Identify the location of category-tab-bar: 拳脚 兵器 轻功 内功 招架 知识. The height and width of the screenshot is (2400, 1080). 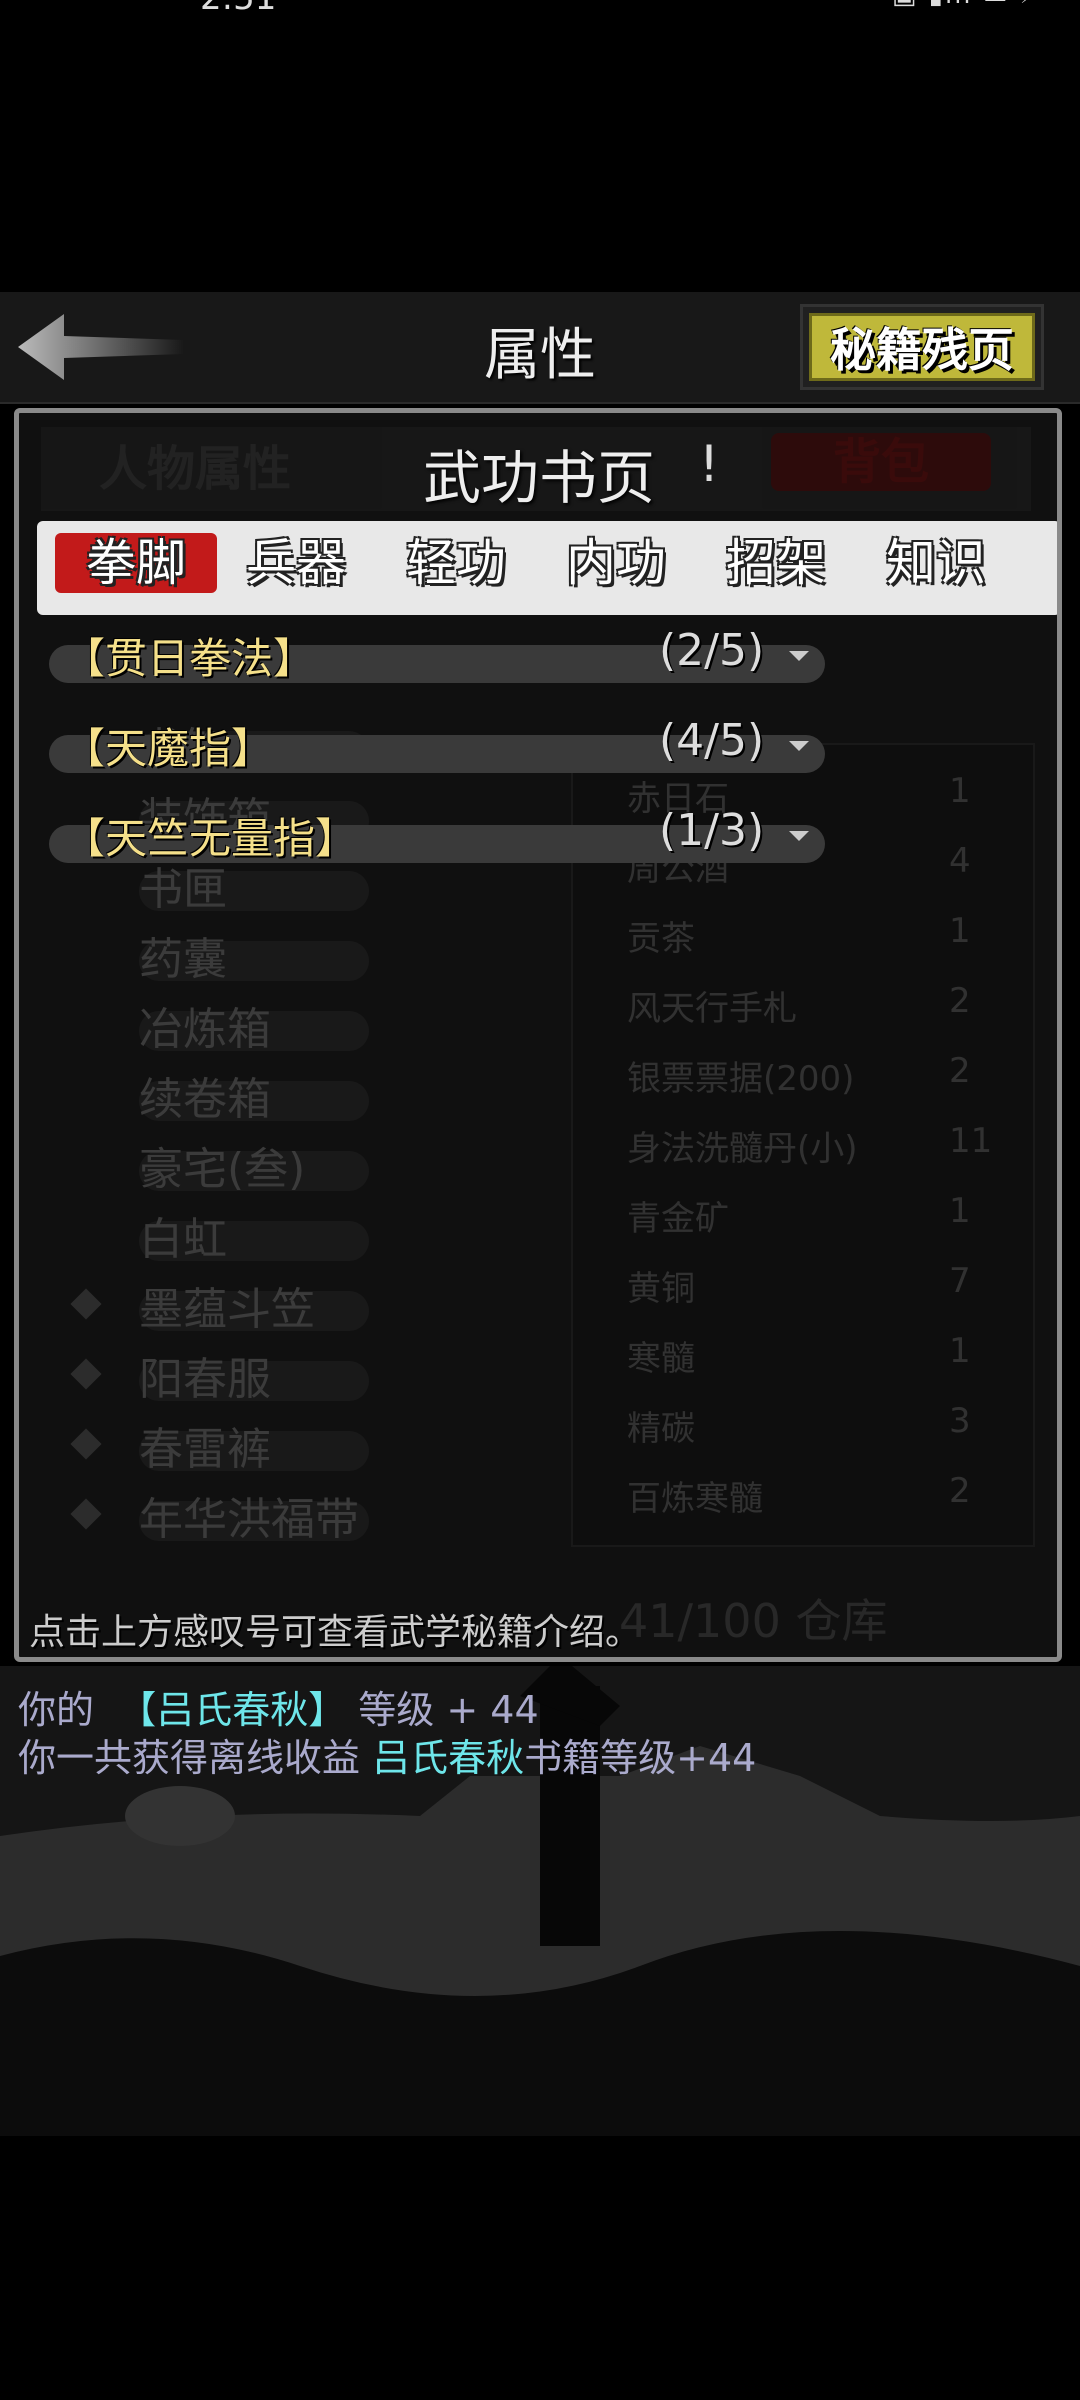
(547, 568).